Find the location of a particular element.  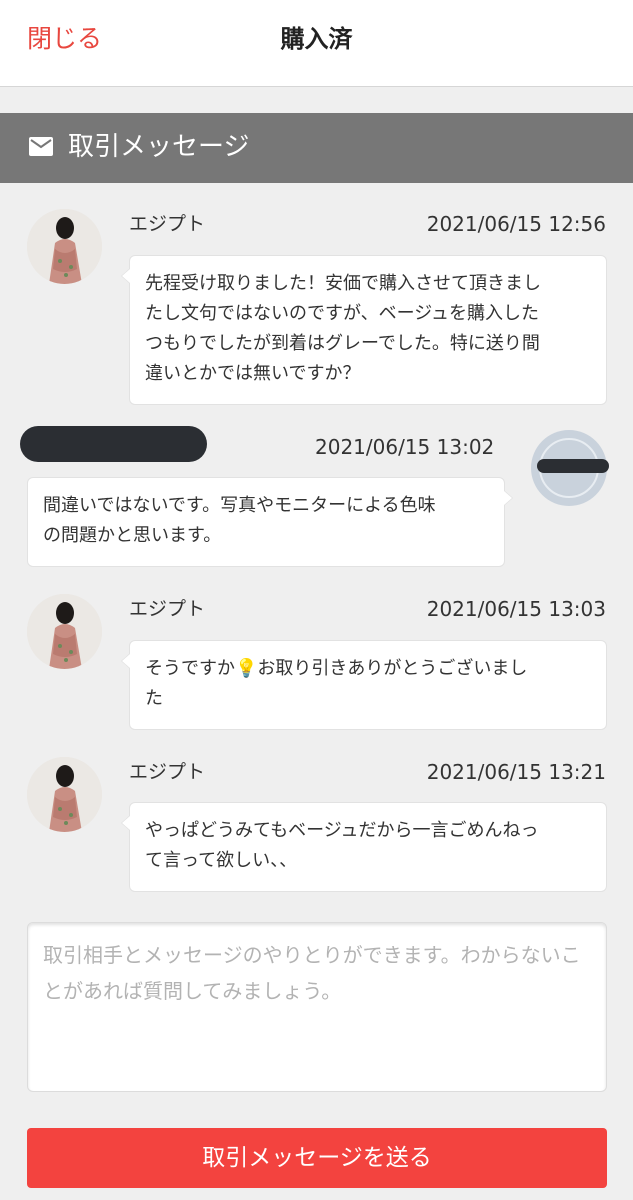

message-section-header: 取引メッセージ is located at coordinates (316, 148).